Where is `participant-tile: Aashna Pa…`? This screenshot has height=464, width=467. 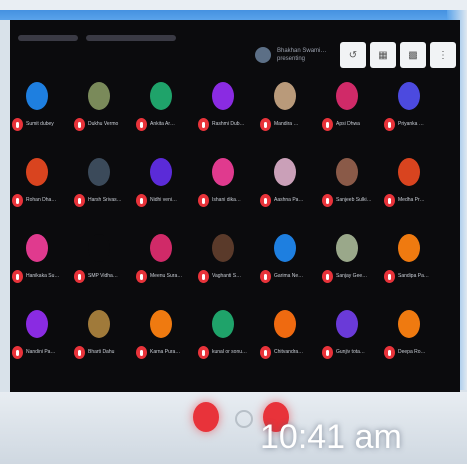
participant-tile: Aashna Pa… is located at coordinates (292, 193).